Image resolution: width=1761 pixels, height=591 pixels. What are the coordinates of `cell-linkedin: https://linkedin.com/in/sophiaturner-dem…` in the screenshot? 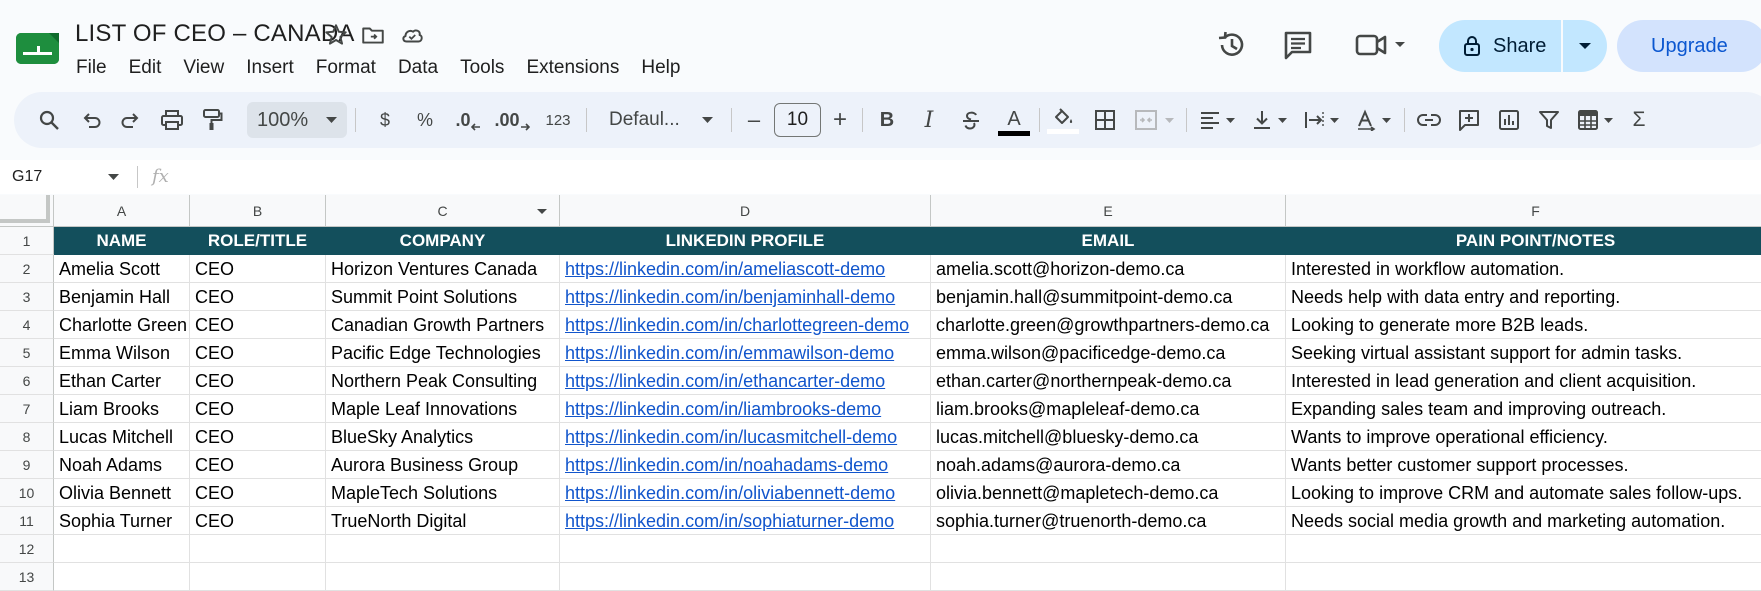 It's located at (745, 521).